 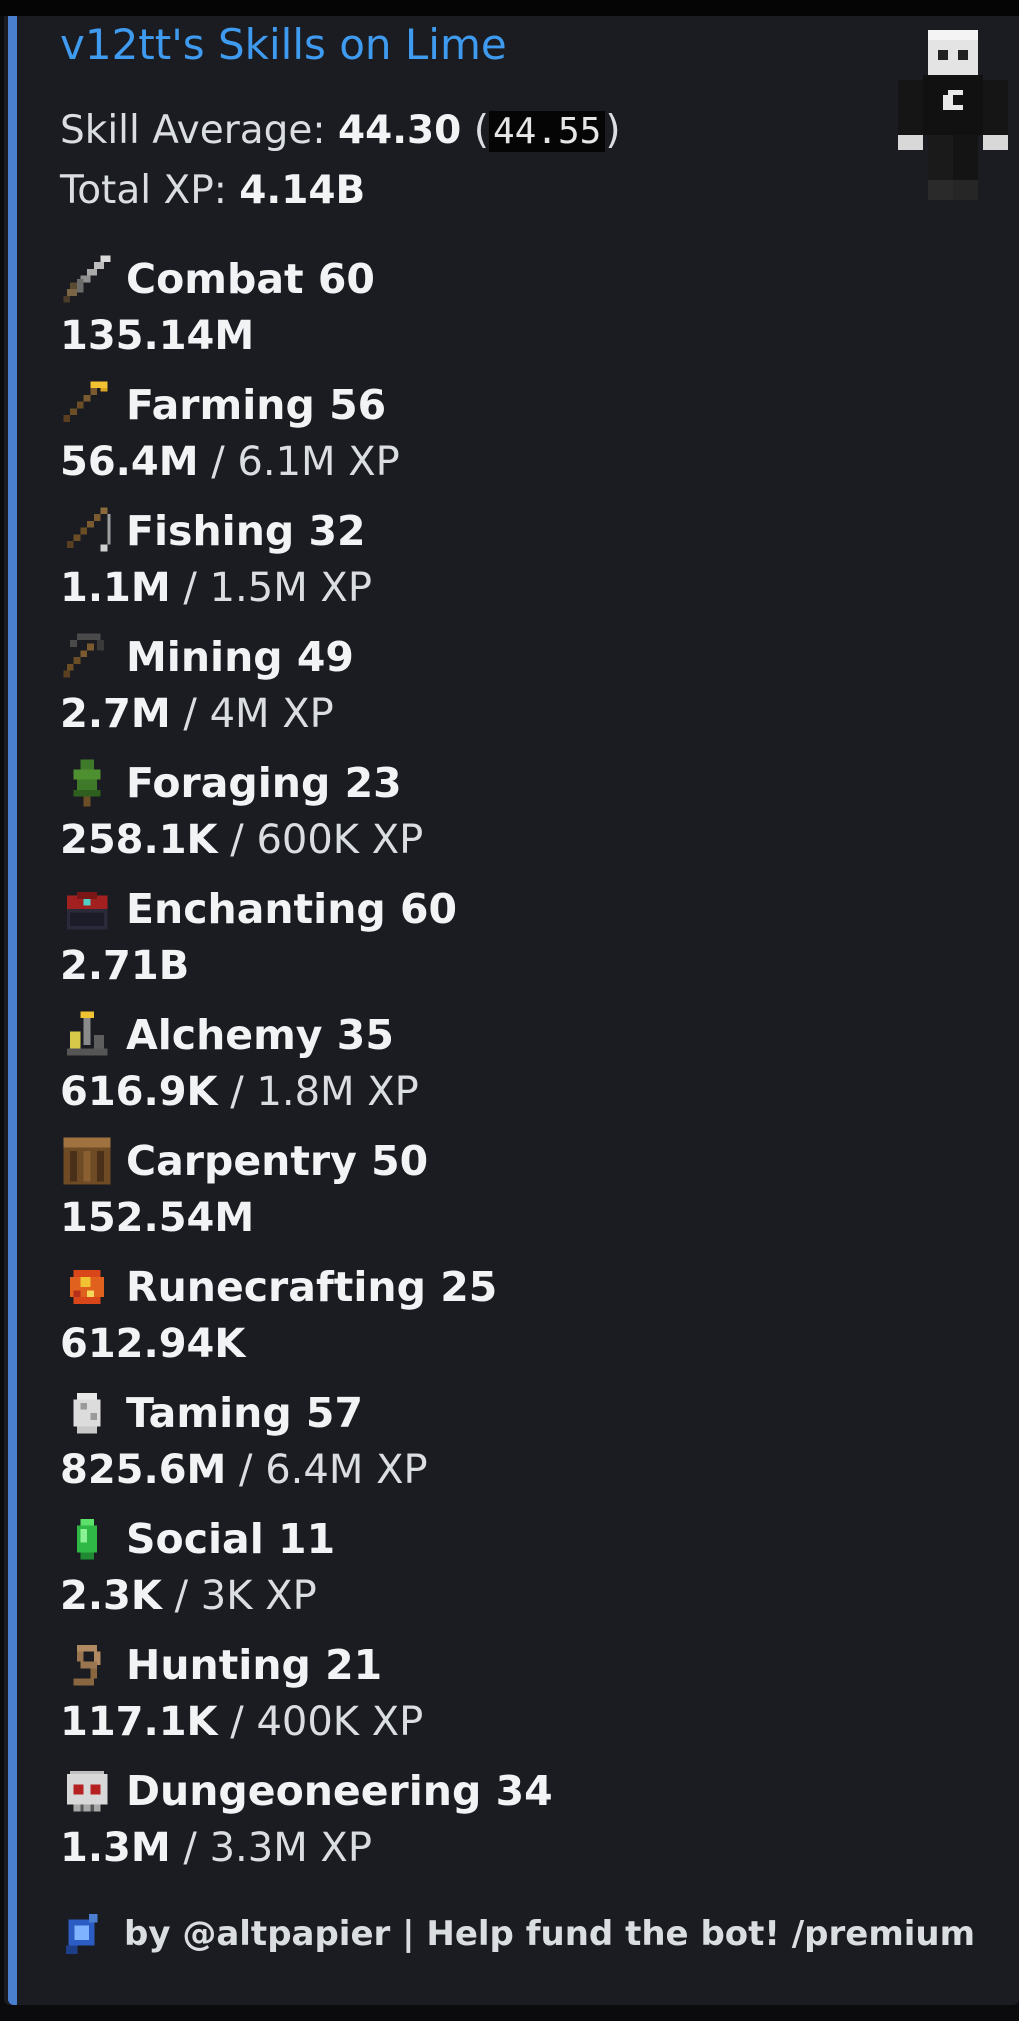 I want to click on skill-head: Enchanting 60, so click(x=258, y=909).